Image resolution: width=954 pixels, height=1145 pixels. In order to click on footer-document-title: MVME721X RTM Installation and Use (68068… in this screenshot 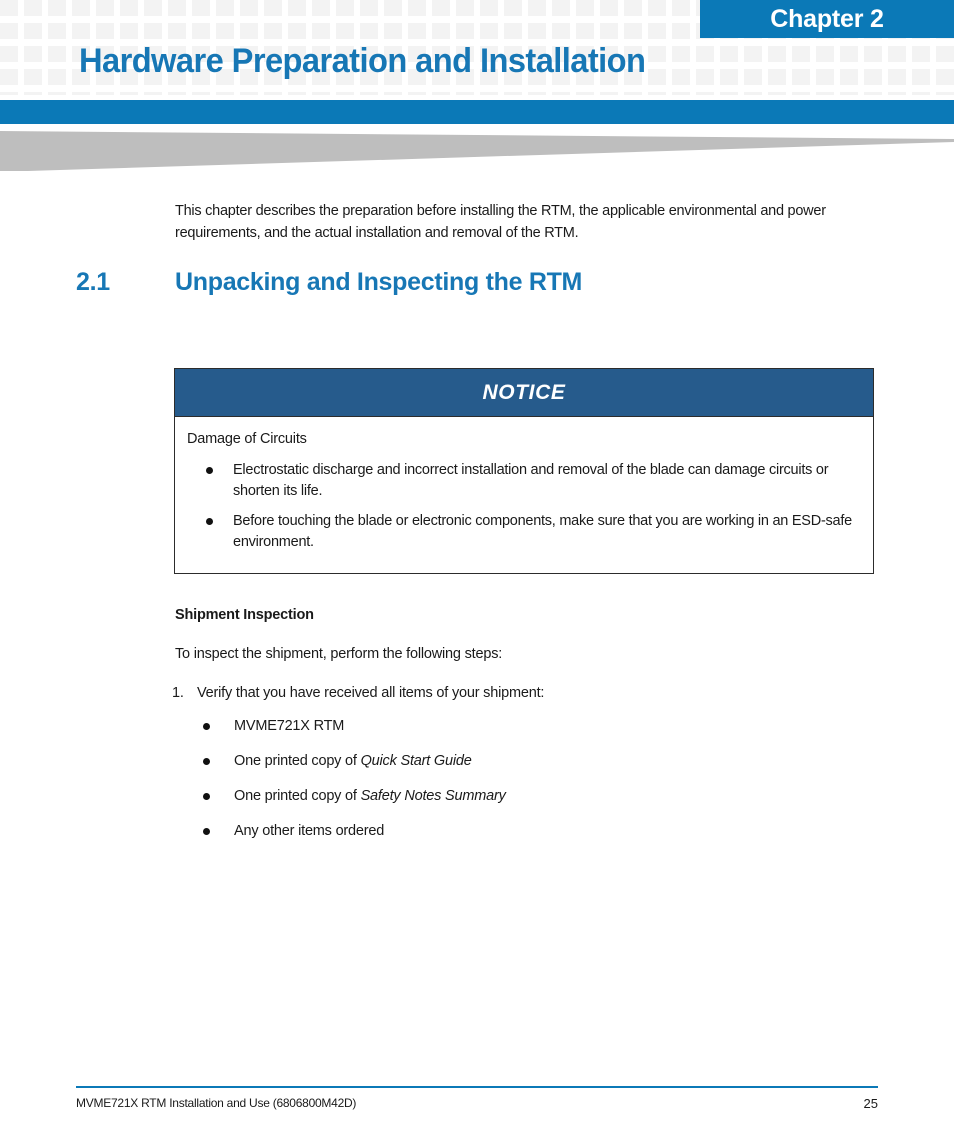, I will do `click(216, 1103)`.